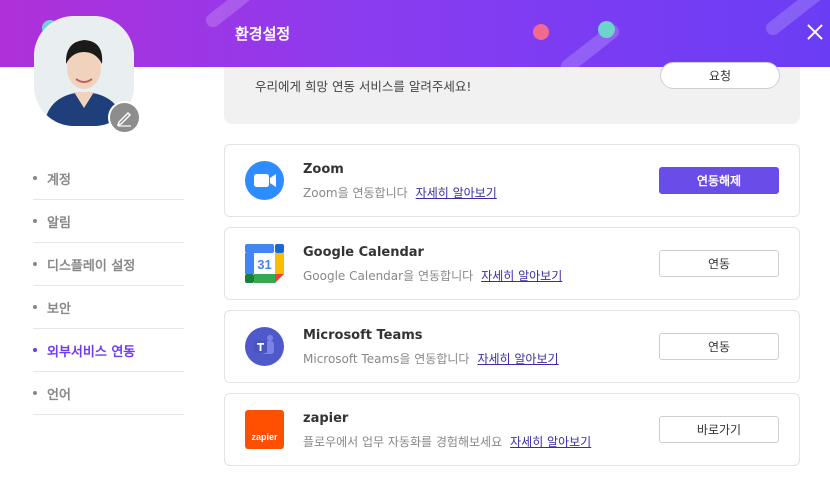 The height and width of the screenshot is (486, 830). Describe the element at coordinates (59, 395) in the screenshot. I see `sidebar-item-label: 언어` at that location.